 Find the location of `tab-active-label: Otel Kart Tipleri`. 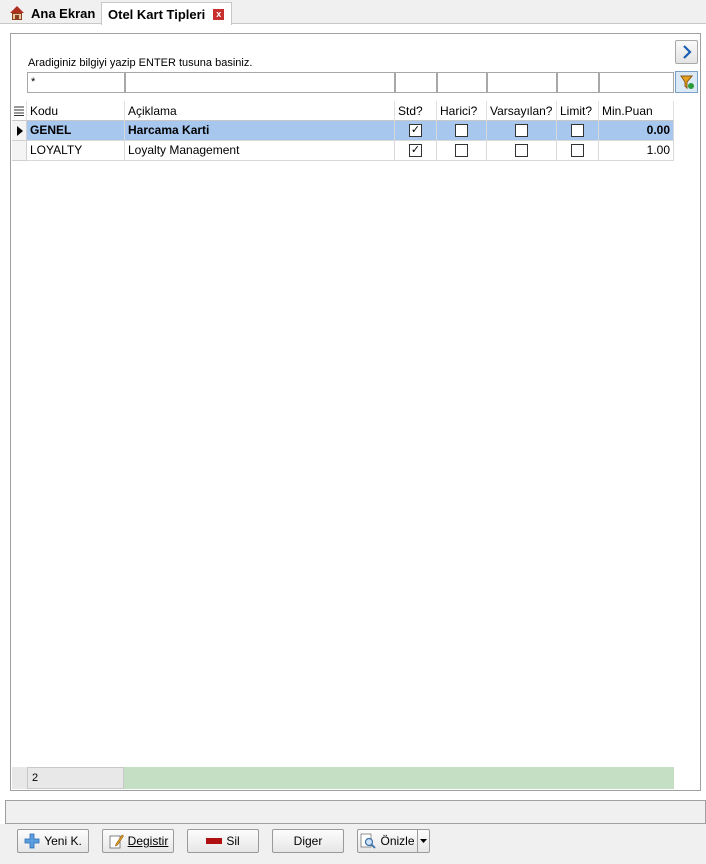

tab-active-label: Otel Kart Tipleri is located at coordinates (157, 14).